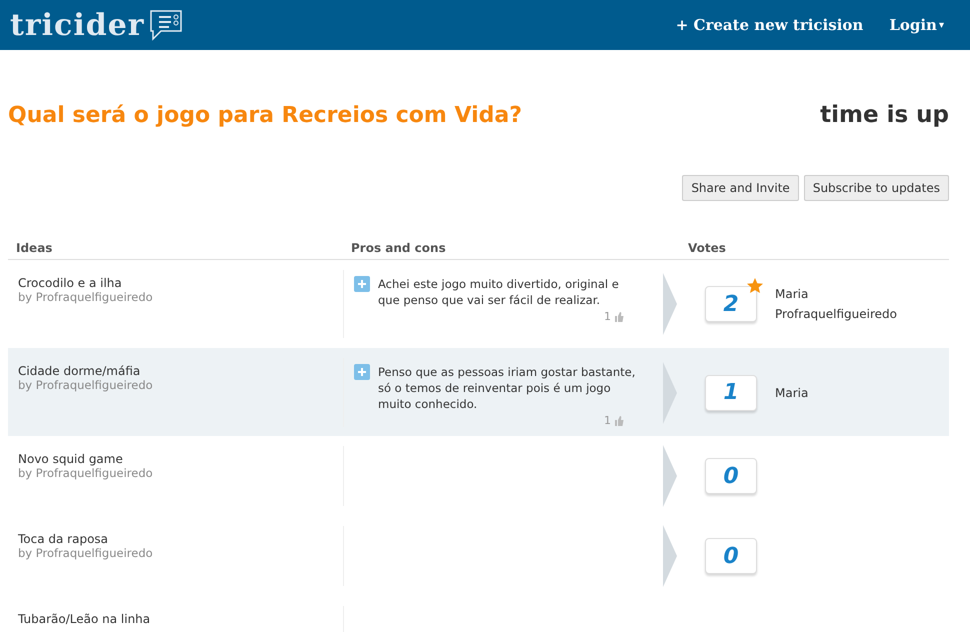  What do you see at coordinates (265, 115) in the screenshot?
I see `page-title: Qual será o jogo para Recreios com Vida?` at bounding box center [265, 115].